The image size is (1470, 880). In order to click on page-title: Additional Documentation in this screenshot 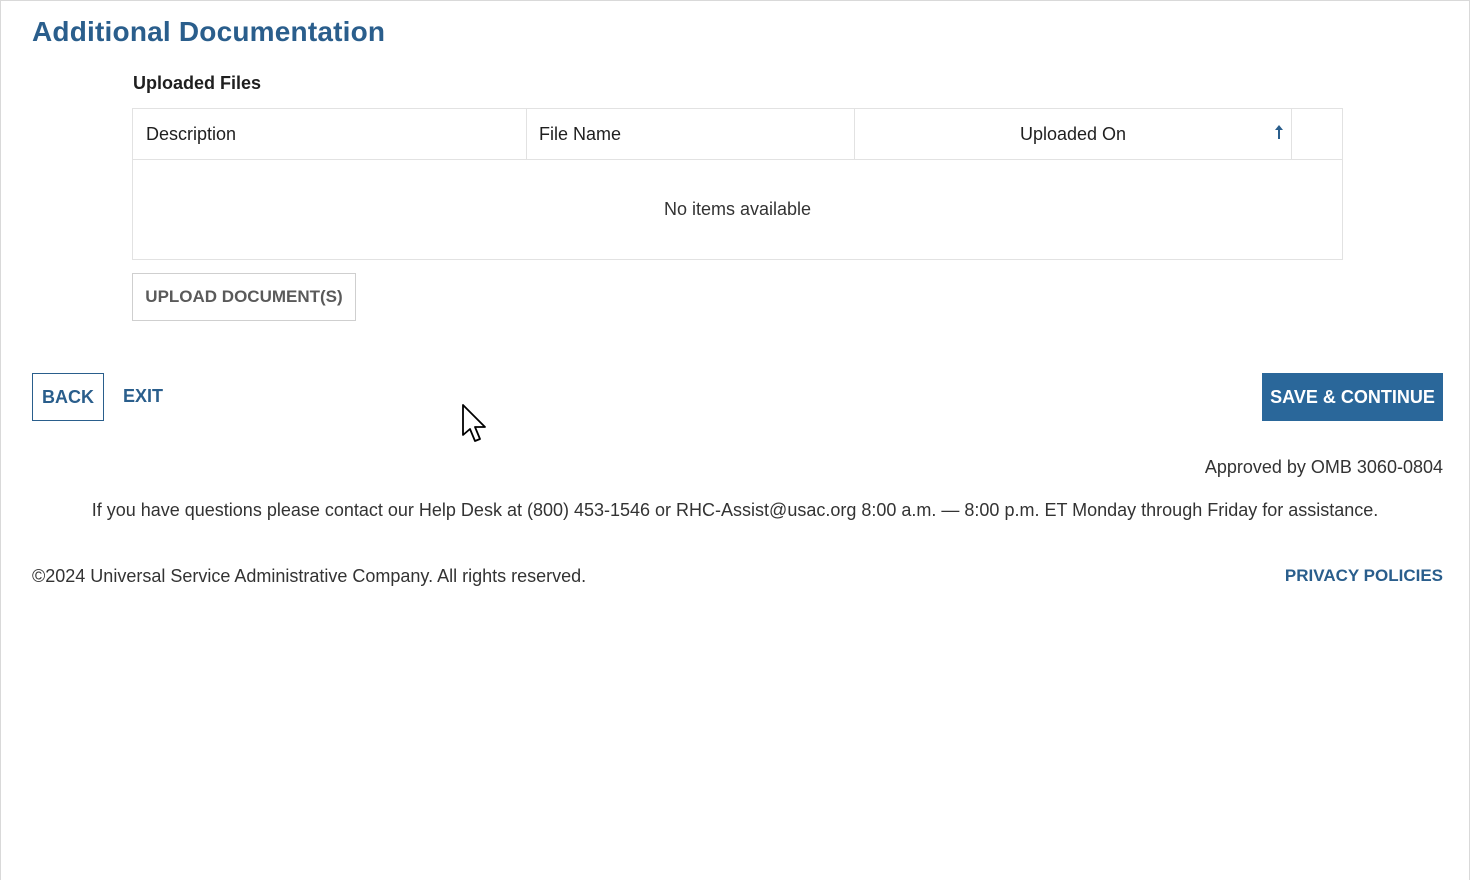, I will do `click(209, 31)`.